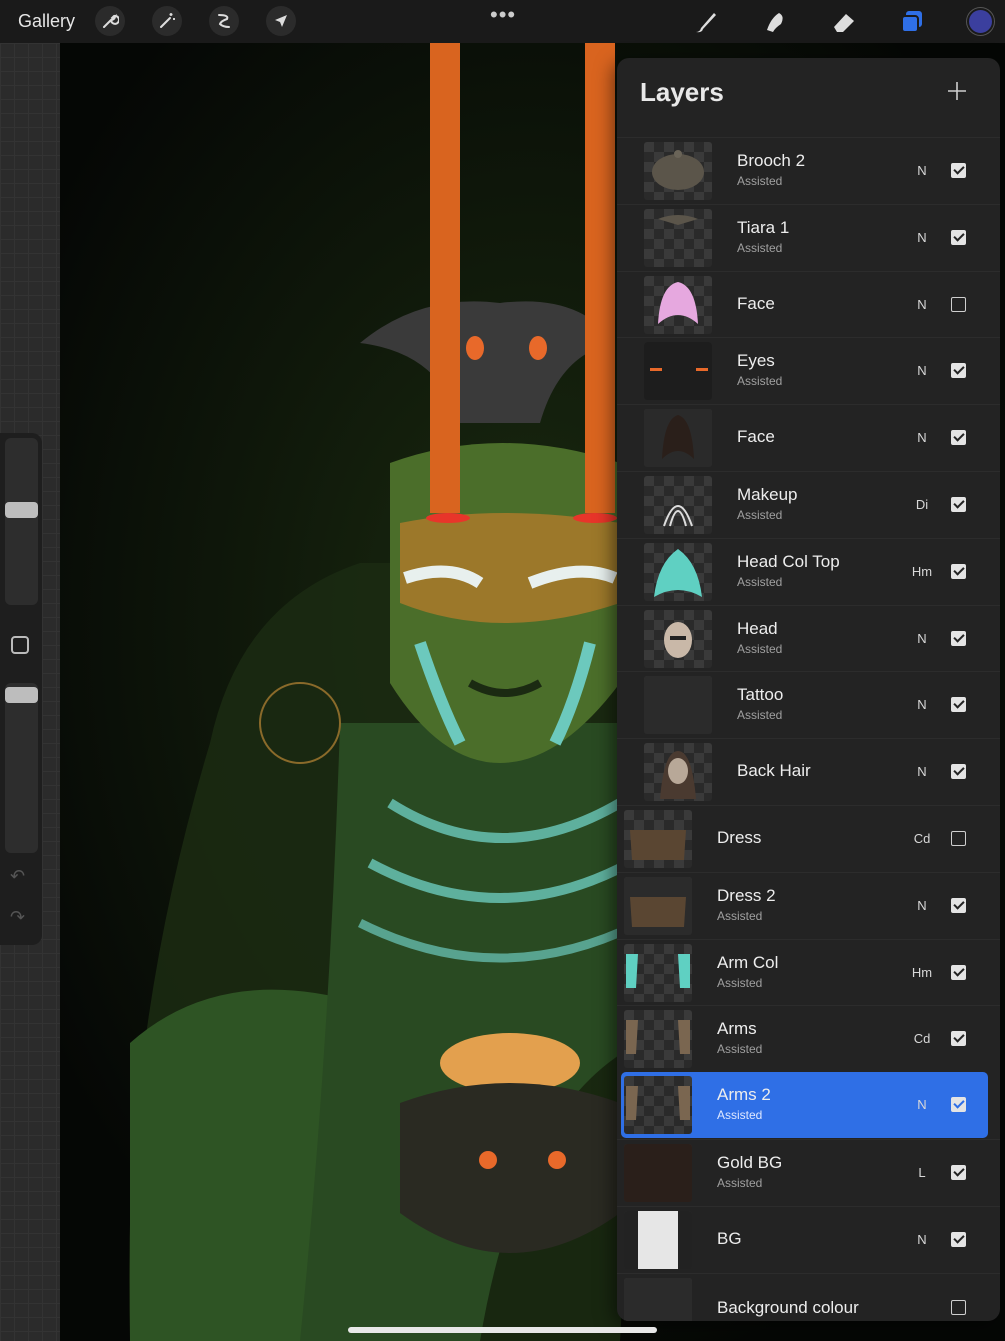 The height and width of the screenshot is (1341, 1005). I want to click on layer-row: Arms 2 Assisted N, so click(804, 1105).